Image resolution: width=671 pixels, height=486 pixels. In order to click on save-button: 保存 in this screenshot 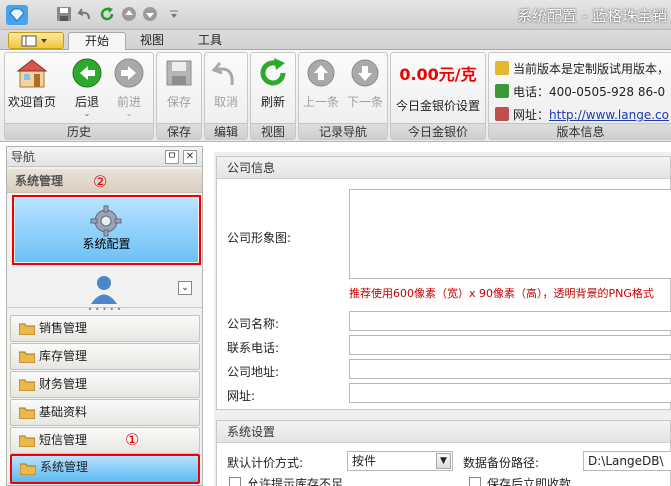, I will do `click(179, 83)`.